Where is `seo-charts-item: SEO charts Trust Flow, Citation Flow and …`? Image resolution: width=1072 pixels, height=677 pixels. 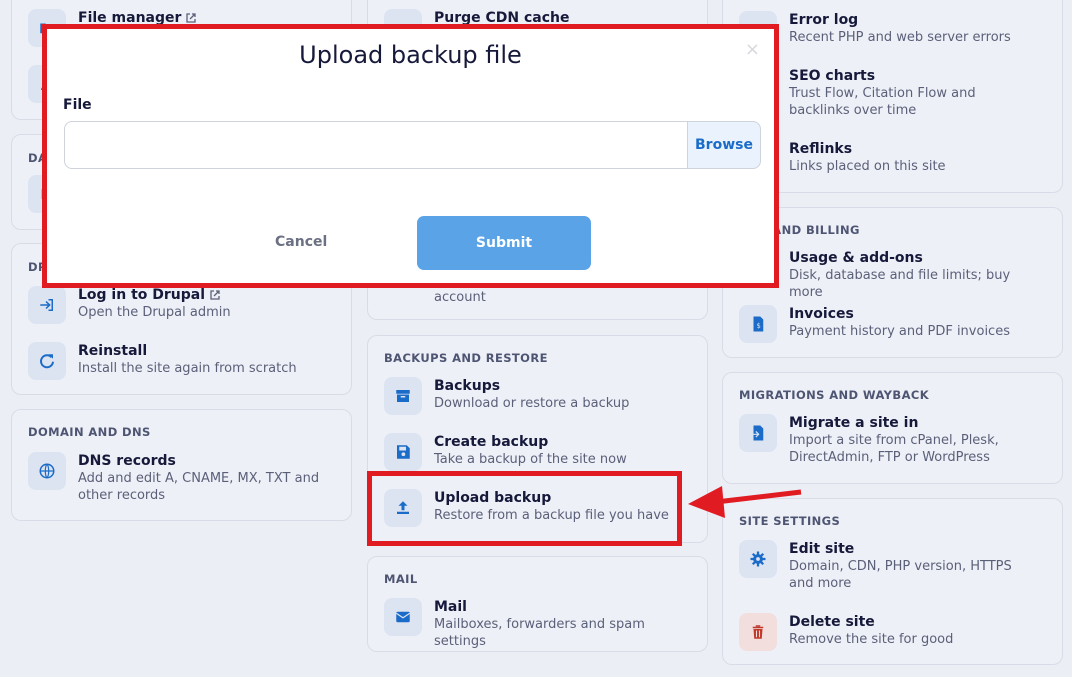 seo-charts-item: SEO charts Trust Flow, Citation Flow and … is located at coordinates (886, 92).